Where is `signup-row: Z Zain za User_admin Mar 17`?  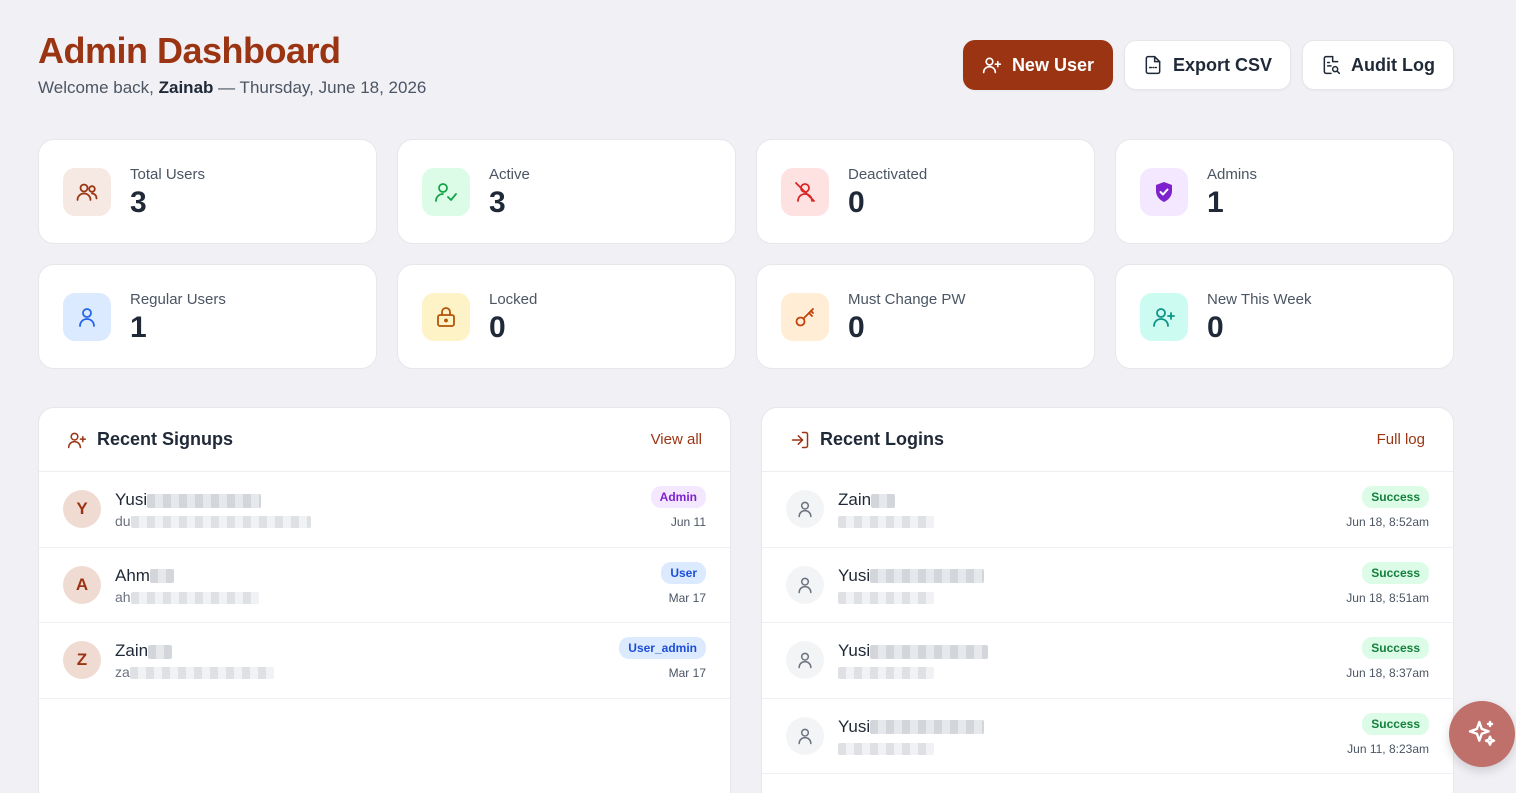 signup-row: Z Zain za User_admin Mar 17 is located at coordinates (384, 661).